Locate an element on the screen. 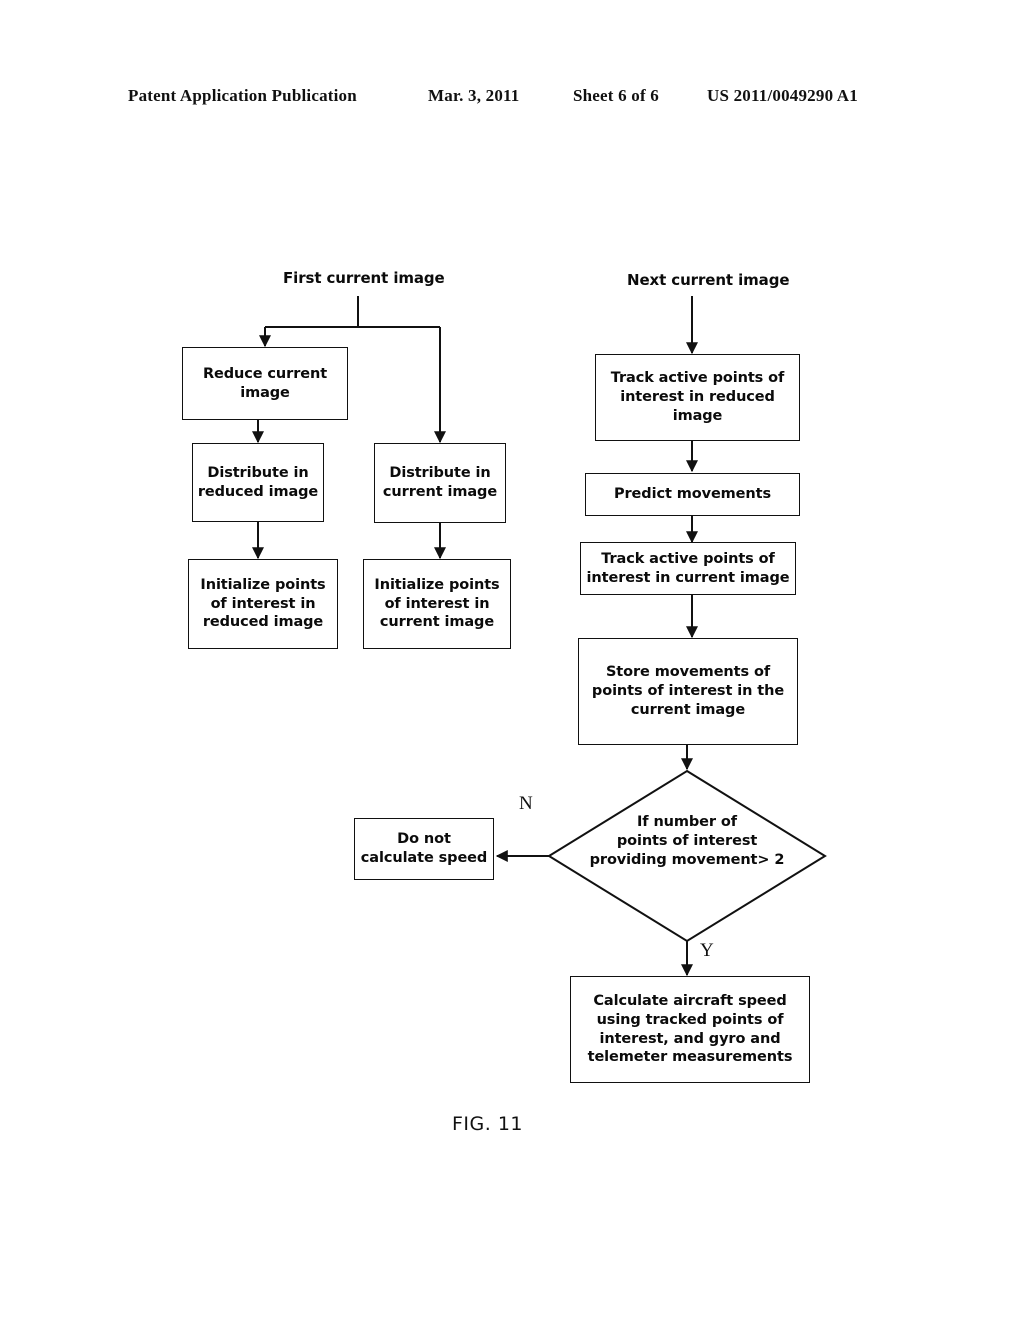 Image resolution: width=1024 pixels, height=1320 pixels. caption-next-current-image: Next current image is located at coordinates (708, 280).